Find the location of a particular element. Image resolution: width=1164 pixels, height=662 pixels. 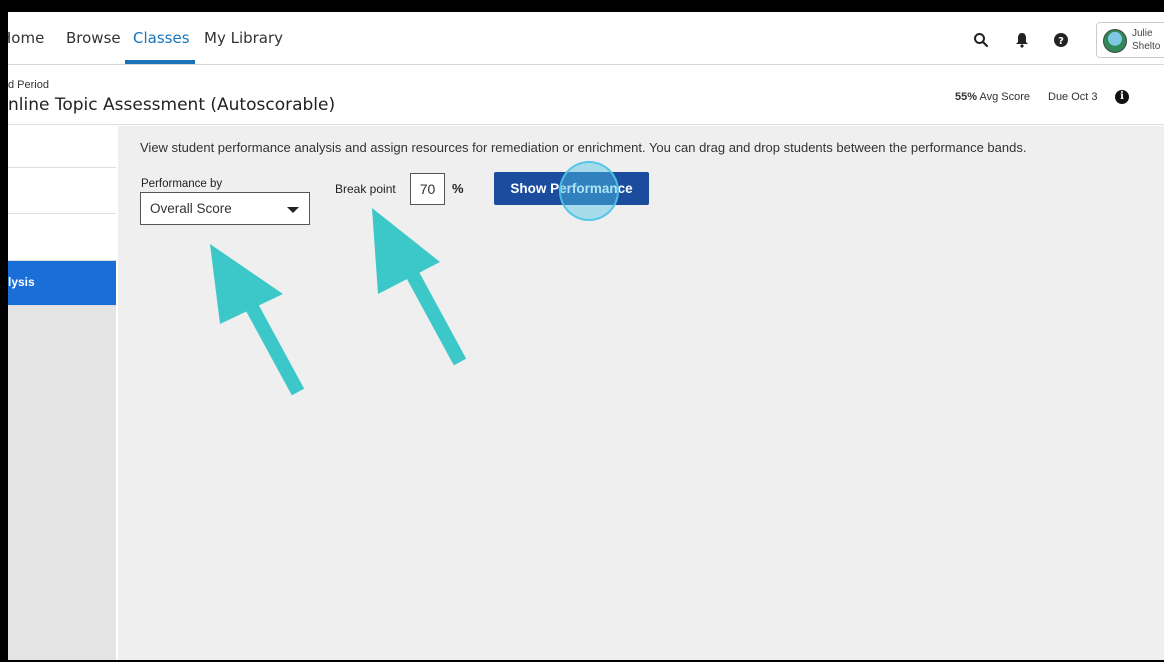

arrow-to-break-point is located at coordinates (419, 287).